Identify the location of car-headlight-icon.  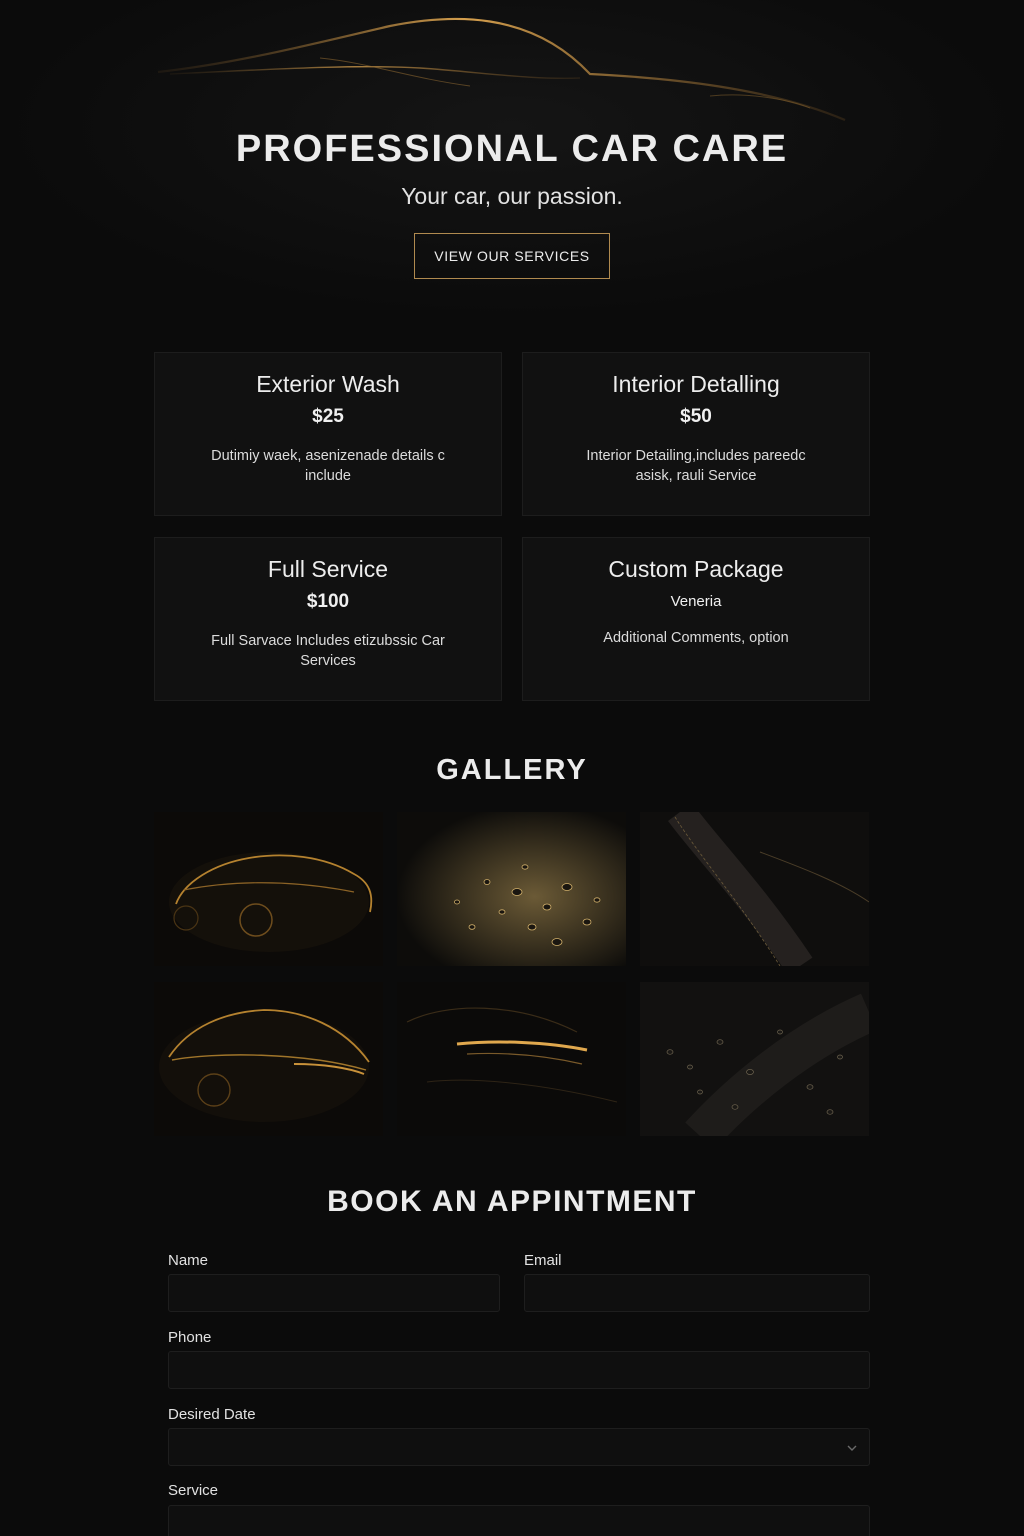
(511, 1059).